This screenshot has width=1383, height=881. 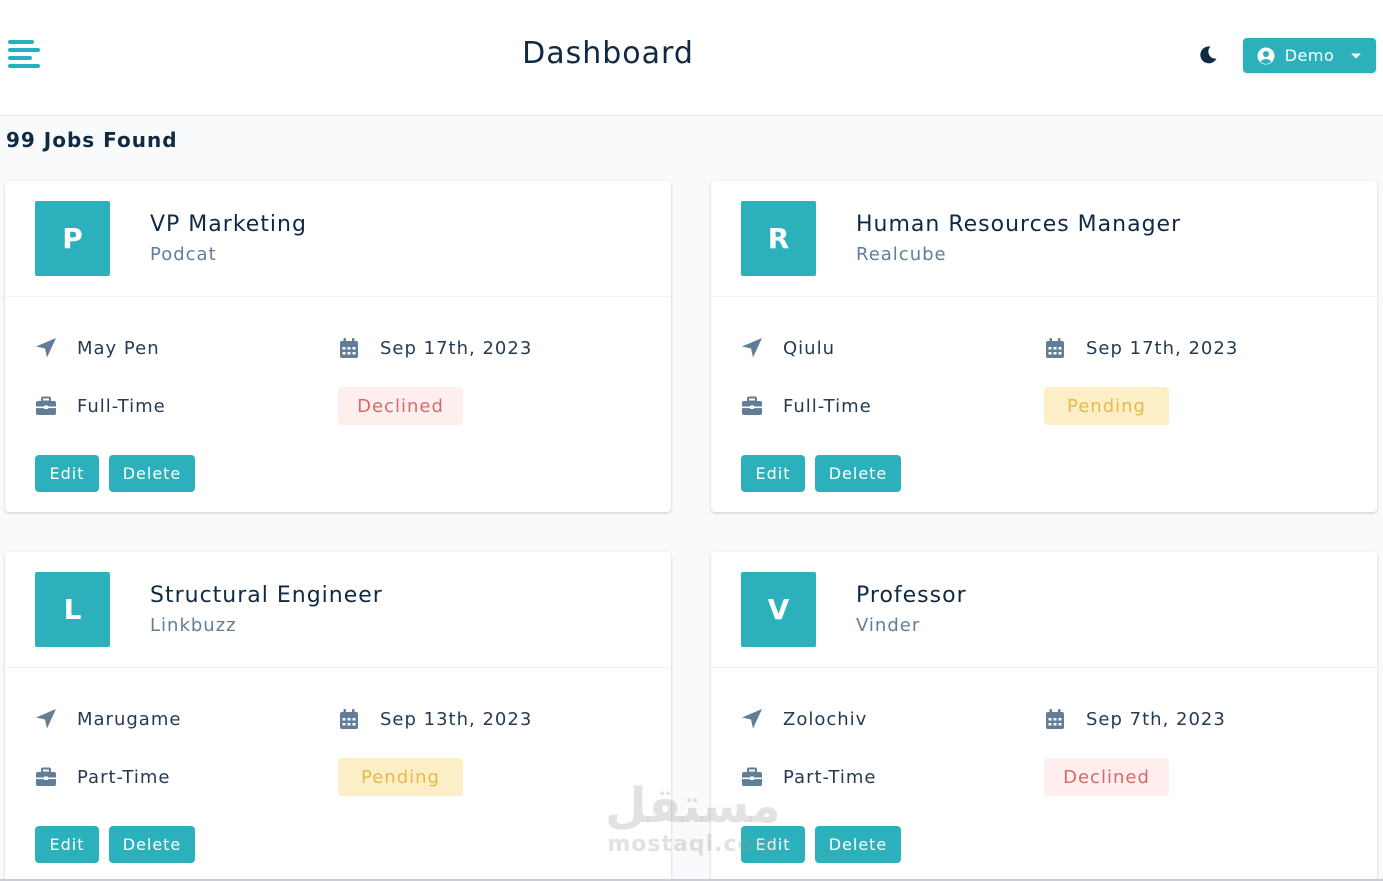 I want to click on job-location-text: Zolochiv, so click(x=825, y=719).